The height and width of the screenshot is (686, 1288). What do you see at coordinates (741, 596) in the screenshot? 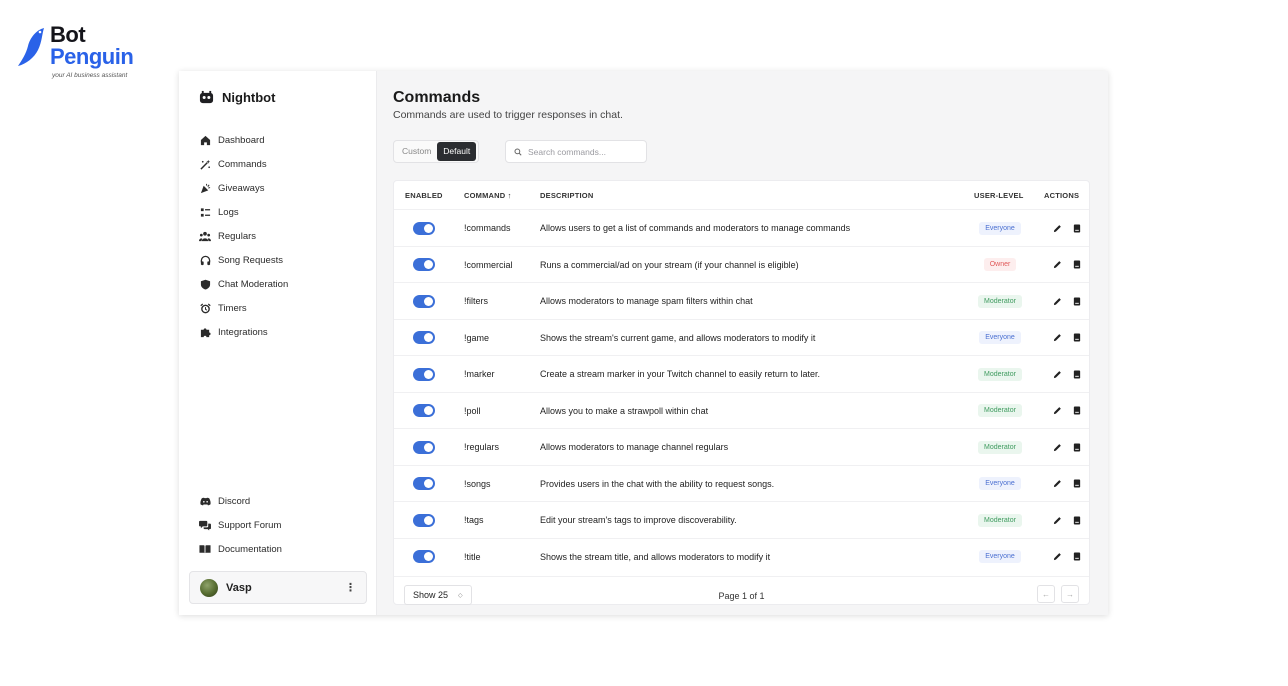
I see `page-info: Page 1 of 1` at bounding box center [741, 596].